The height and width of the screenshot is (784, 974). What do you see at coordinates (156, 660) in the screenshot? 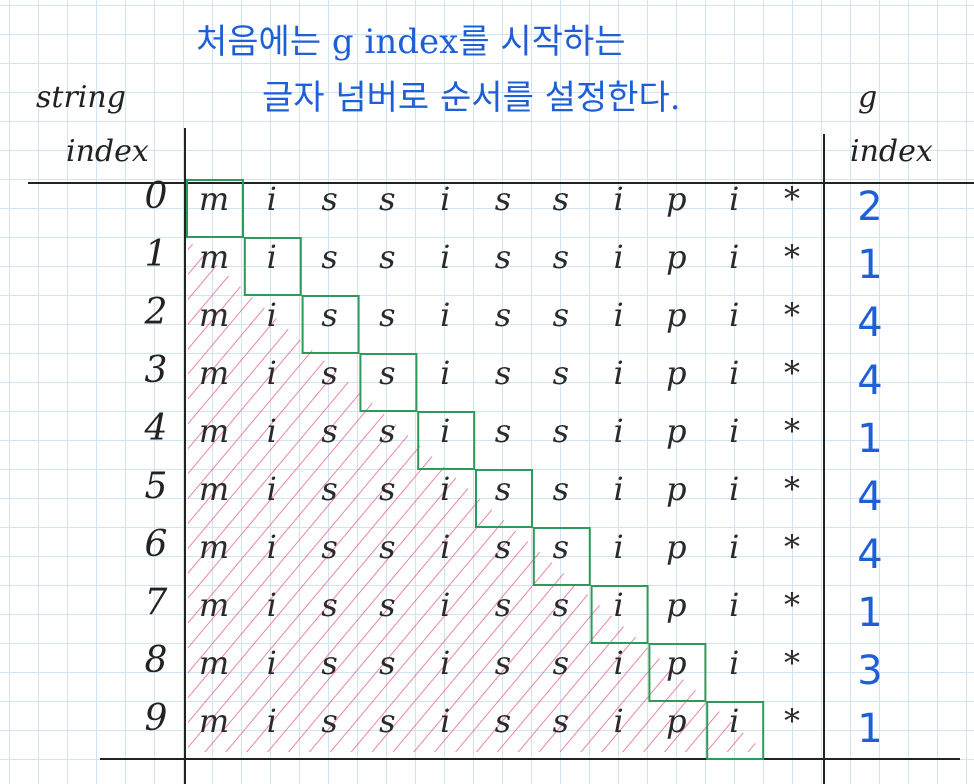
I see `row-index: 8` at bounding box center [156, 660].